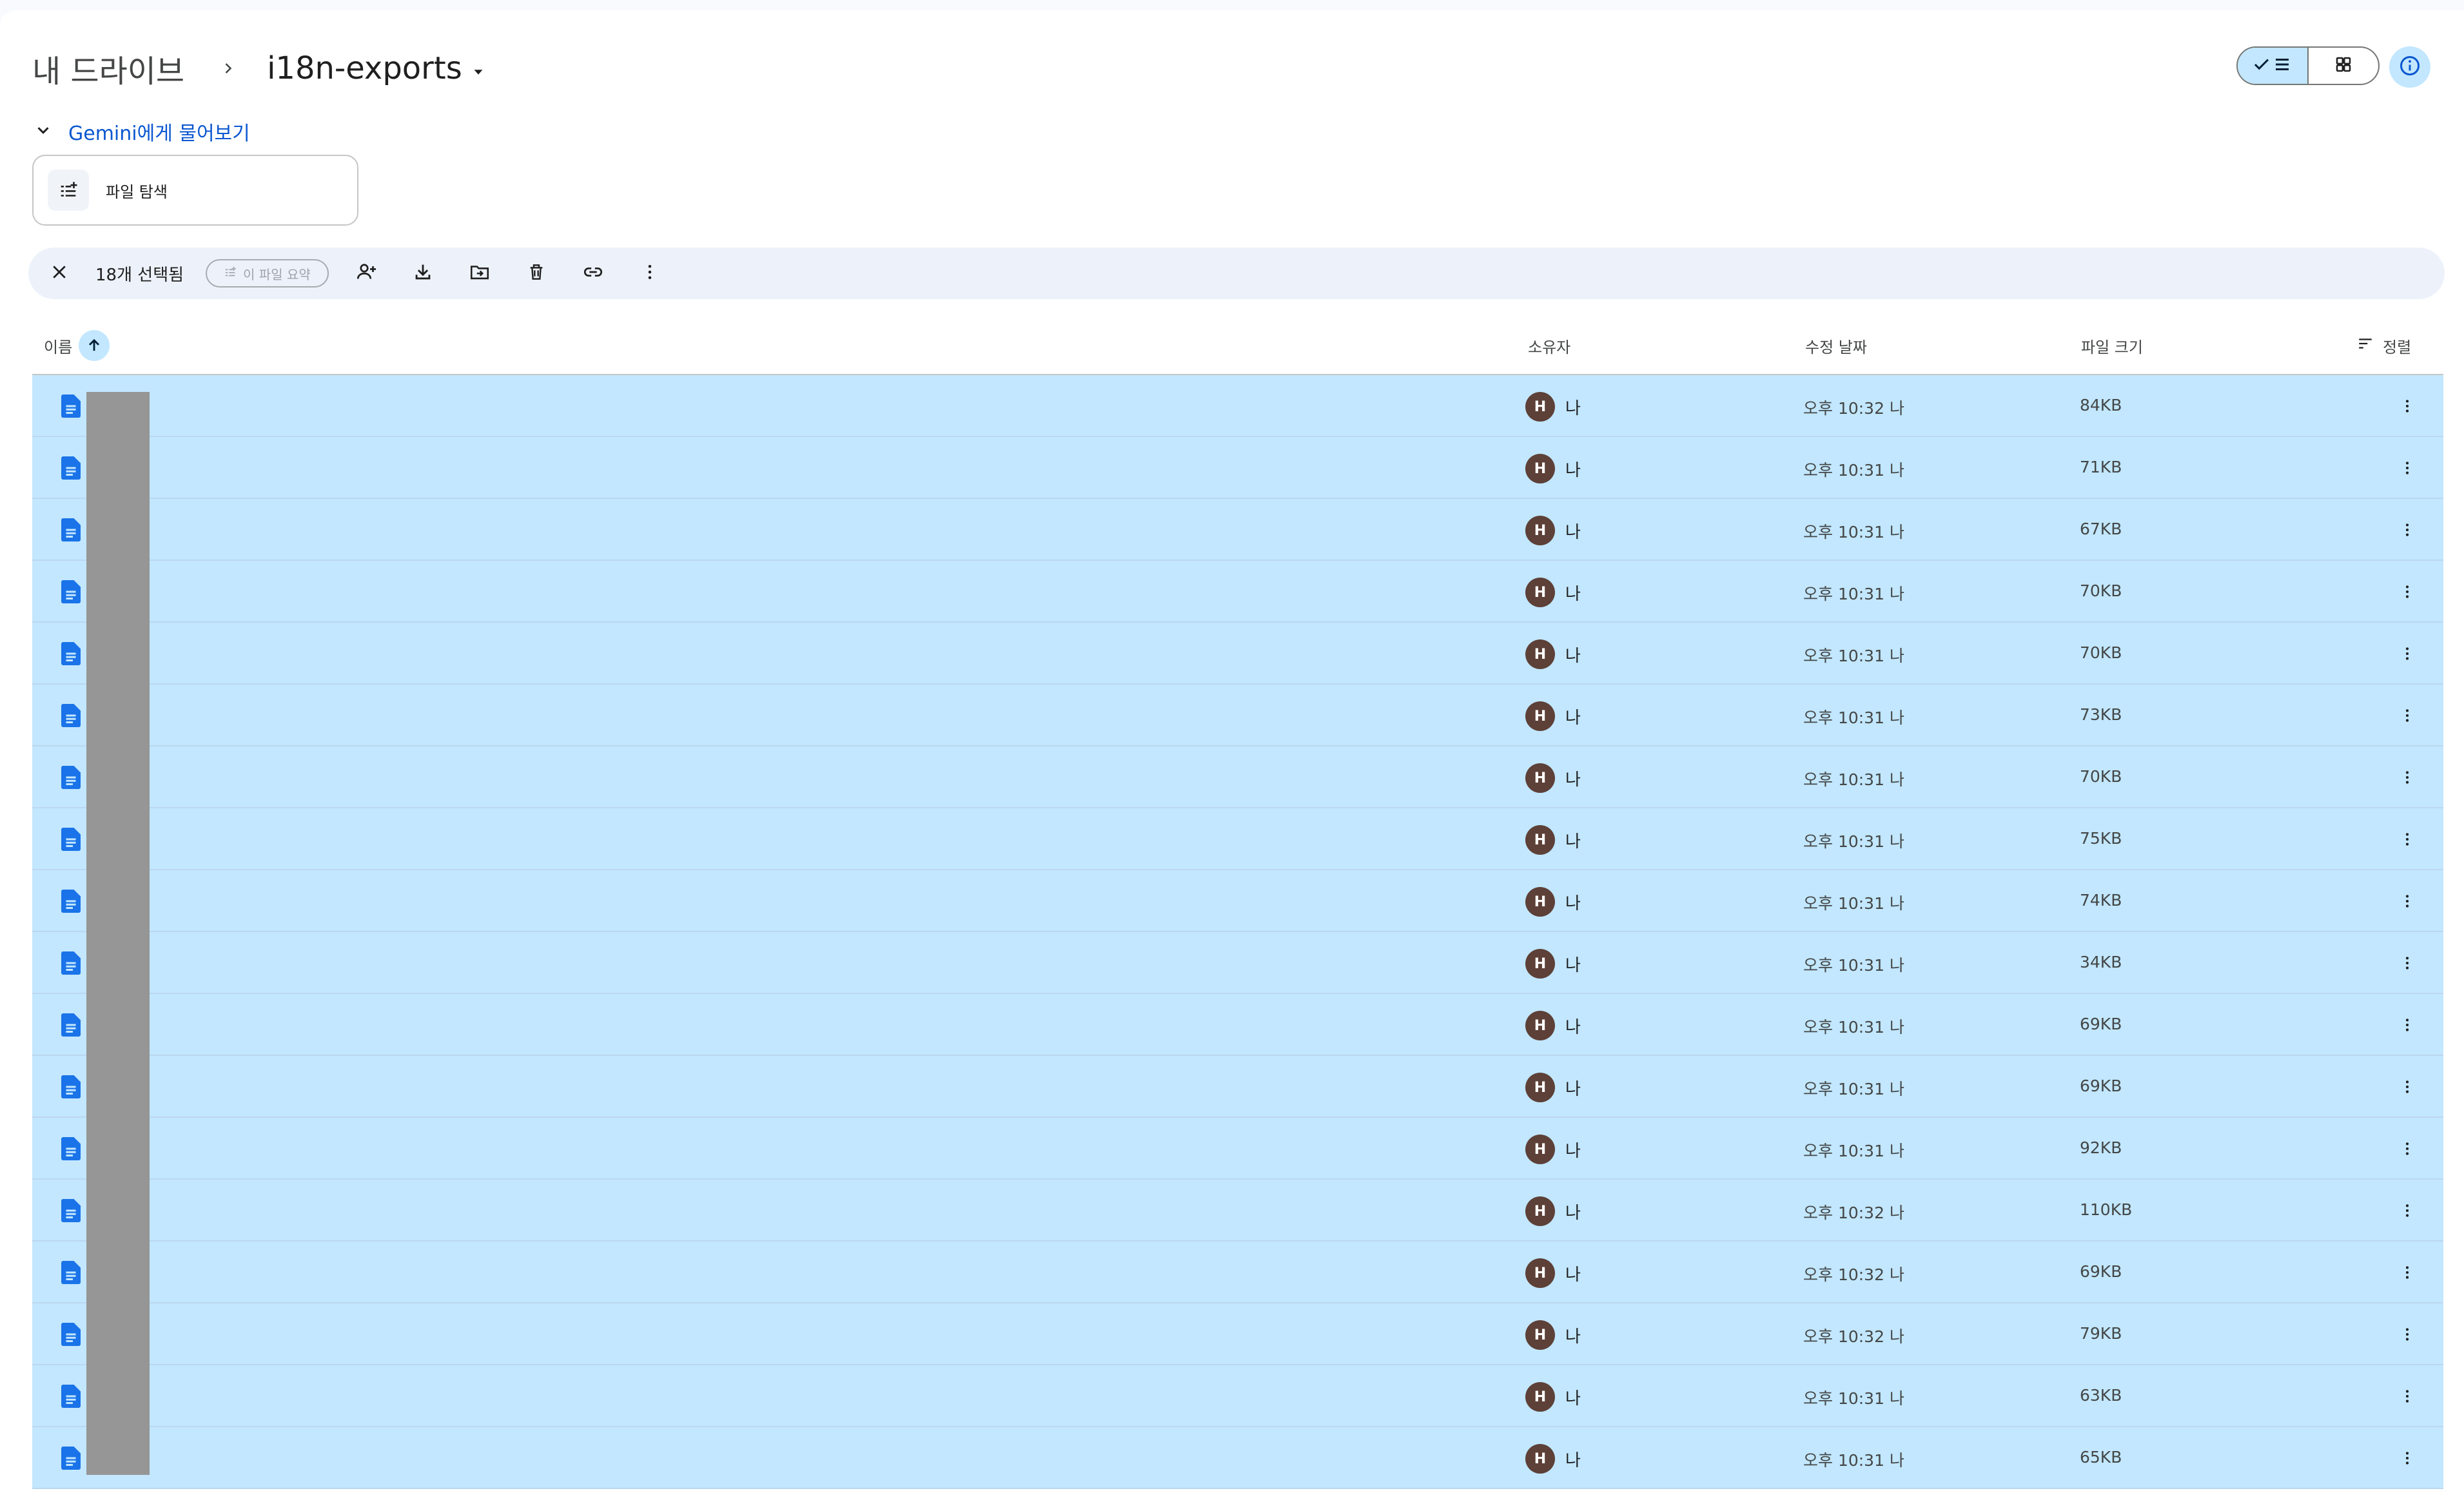  I want to click on file-size: 92KB, so click(2101, 1147).